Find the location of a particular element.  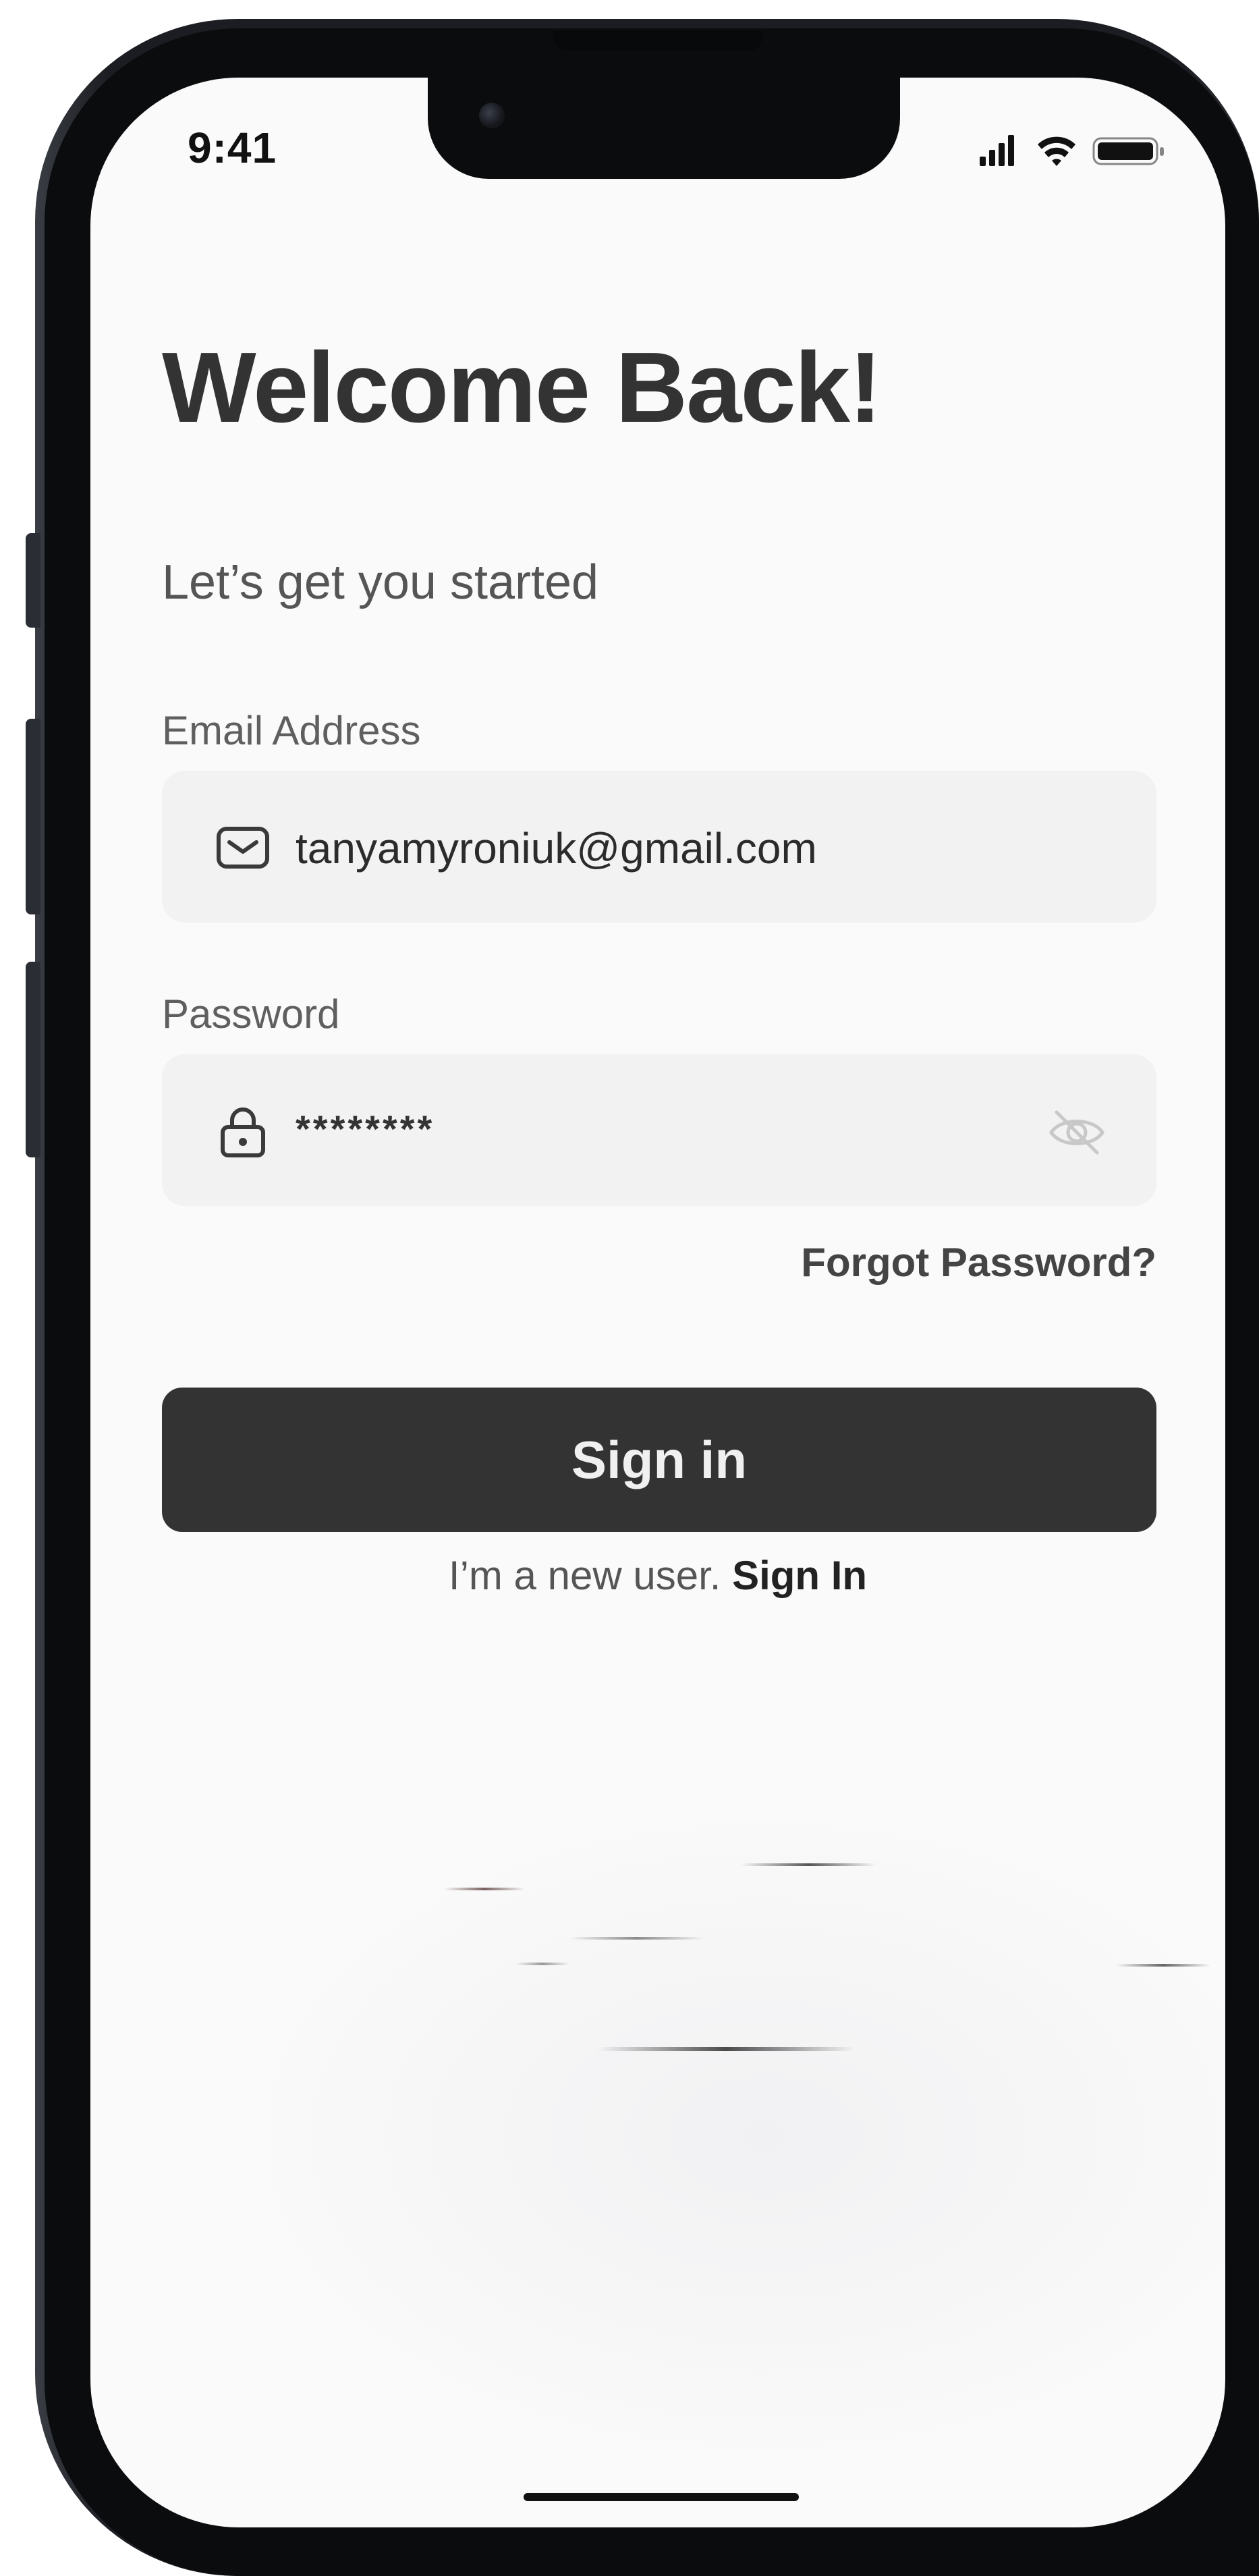

sign-in-button: Sign in is located at coordinates (659, 1460).